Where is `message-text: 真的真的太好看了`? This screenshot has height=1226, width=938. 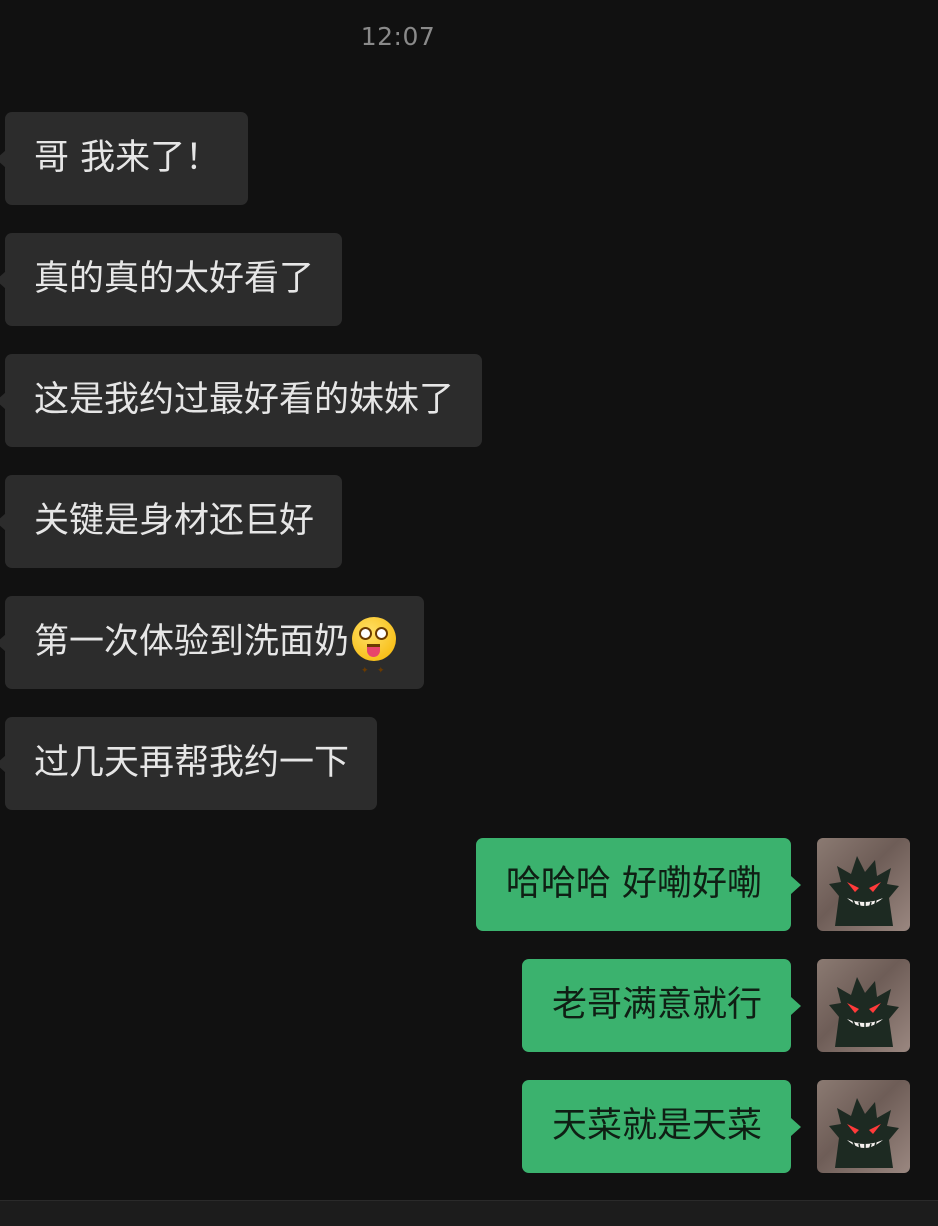
message-text: 真的真的太好看了 is located at coordinates (174, 279).